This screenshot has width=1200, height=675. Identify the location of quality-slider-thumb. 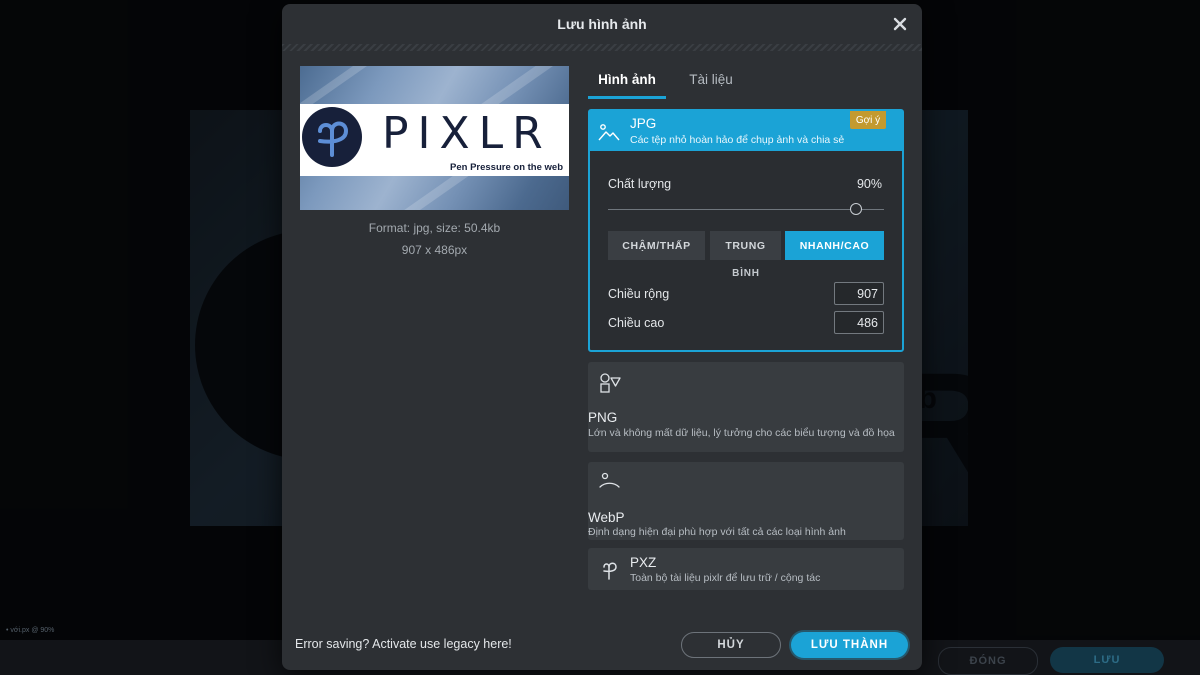
(856, 209).